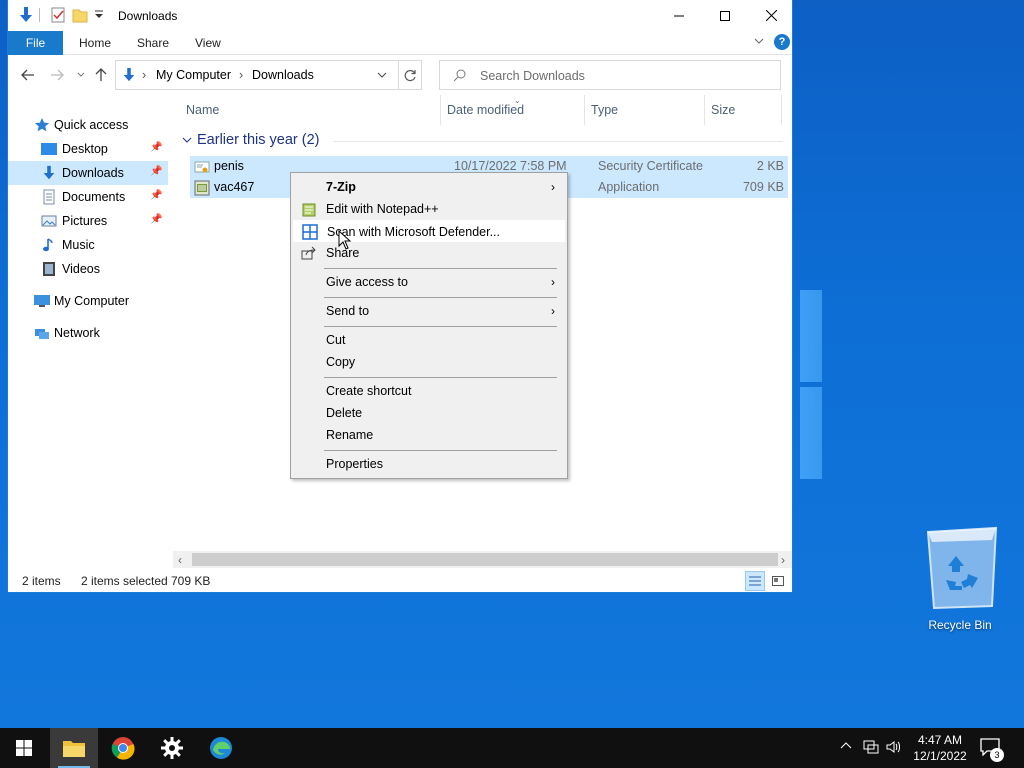  What do you see at coordinates (258, 140) in the screenshot?
I see `group-title: Earlier this year (2)` at bounding box center [258, 140].